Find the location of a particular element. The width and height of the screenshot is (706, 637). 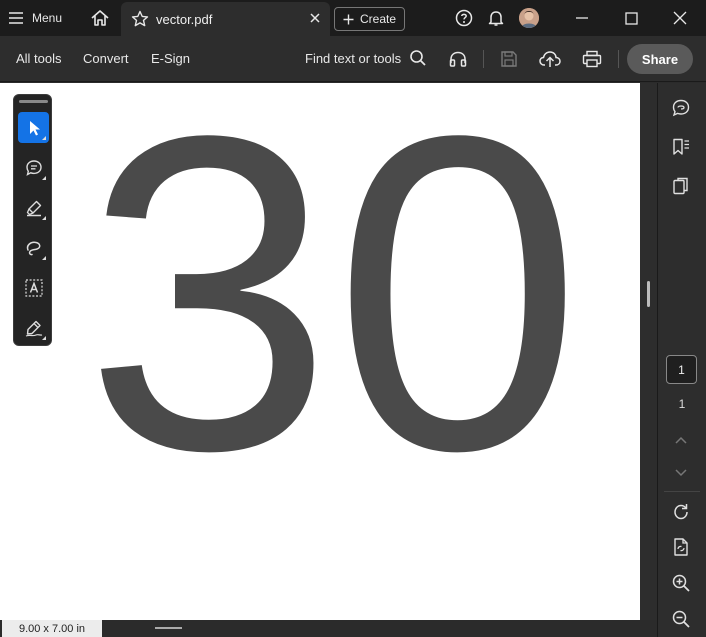

pen-sign-icon is located at coordinates (33, 328).